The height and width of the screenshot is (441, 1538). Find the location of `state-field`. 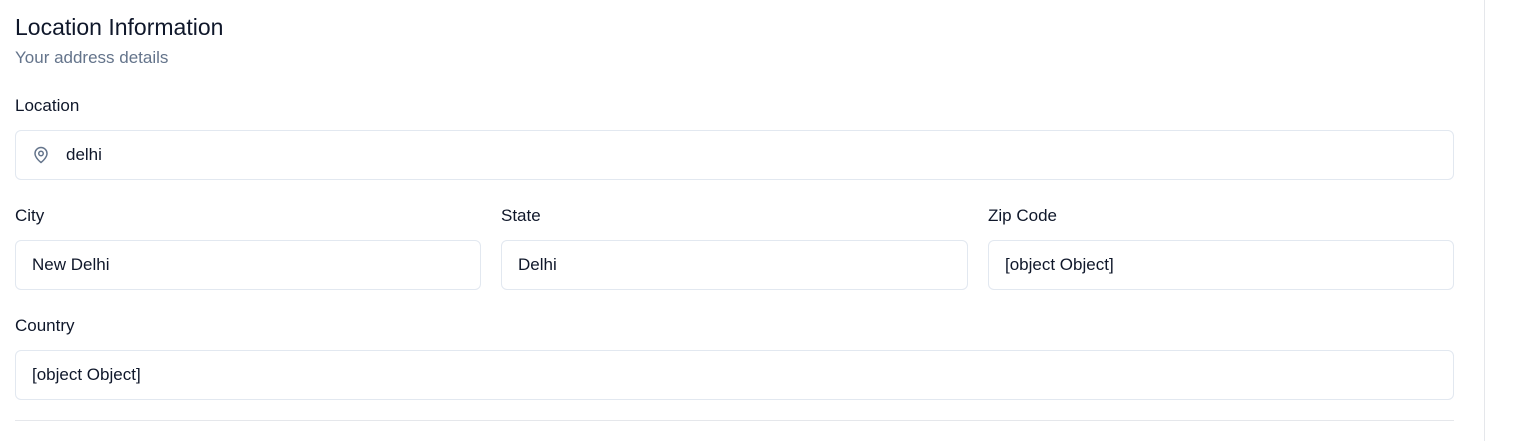

state-field is located at coordinates (734, 265).